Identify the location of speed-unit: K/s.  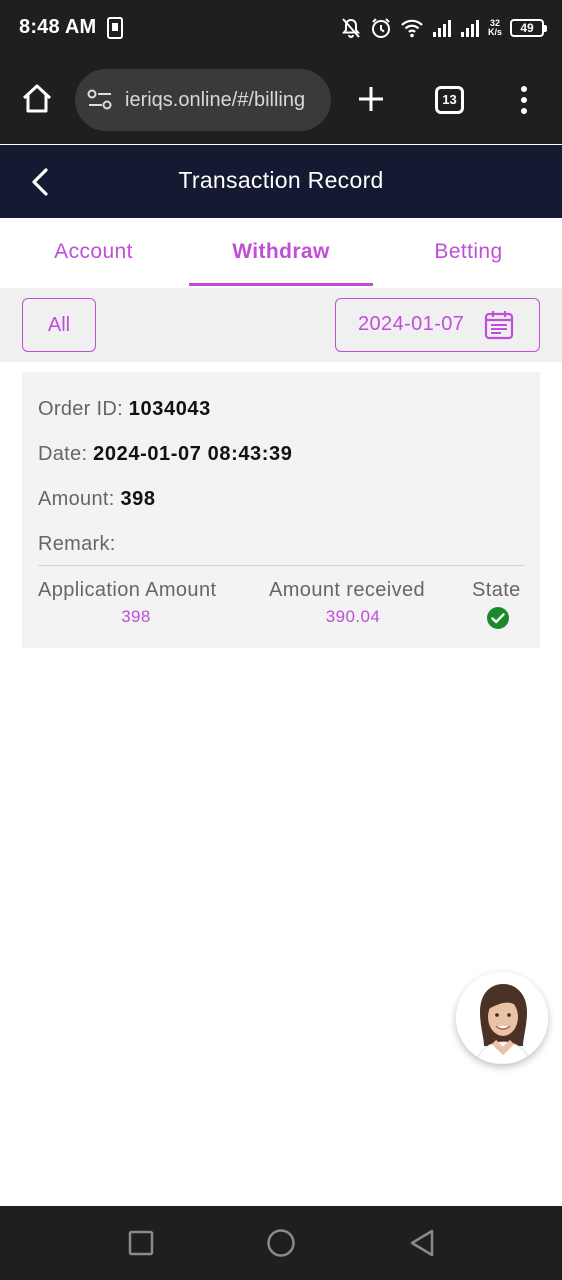
(494, 32).